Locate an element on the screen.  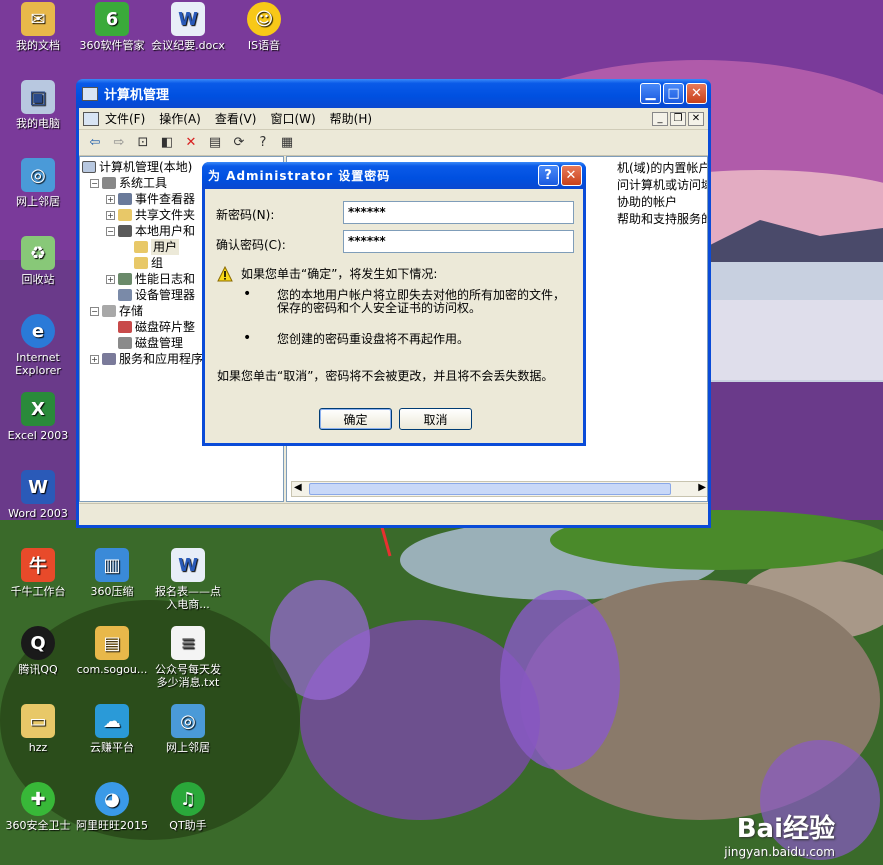
desktop-icon-360-security: ✚ 360安全卫士 is located at coordinates (38, 807).